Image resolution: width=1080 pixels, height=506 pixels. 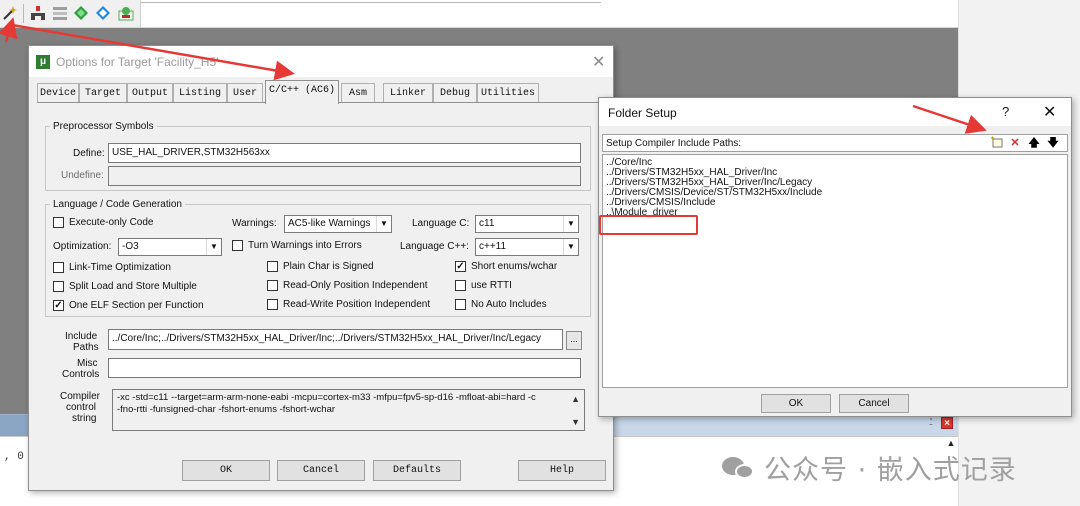 I want to click on ok-button: OK, so click(x=226, y=470).